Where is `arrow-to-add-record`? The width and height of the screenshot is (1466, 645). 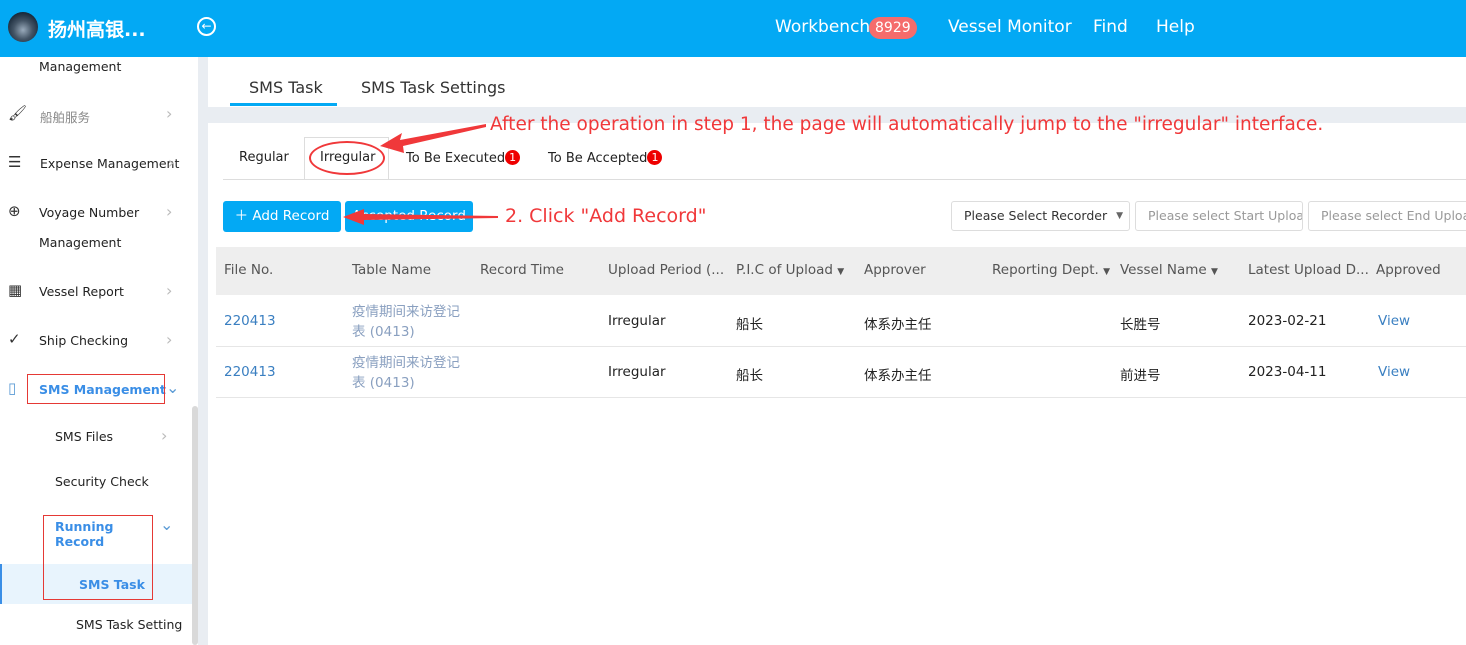
arrow-to-add-record is located at coordinates (420, 217).